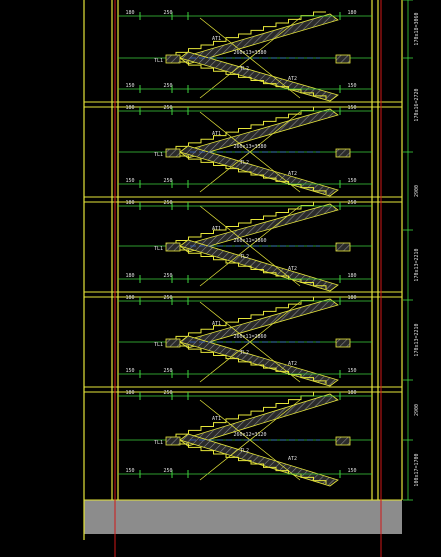  What do you see at coordinates (249, 53) in the screenshot?
I see `stair-spec-0: 260x13=3380` at bounding box center [249, 53].